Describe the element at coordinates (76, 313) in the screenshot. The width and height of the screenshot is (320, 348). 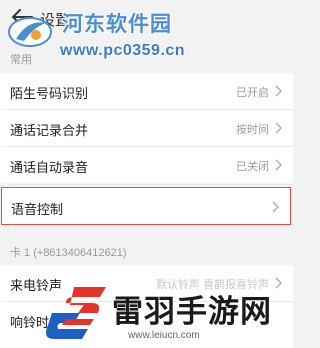
I see `watermark-game-logo-icon` at that location.